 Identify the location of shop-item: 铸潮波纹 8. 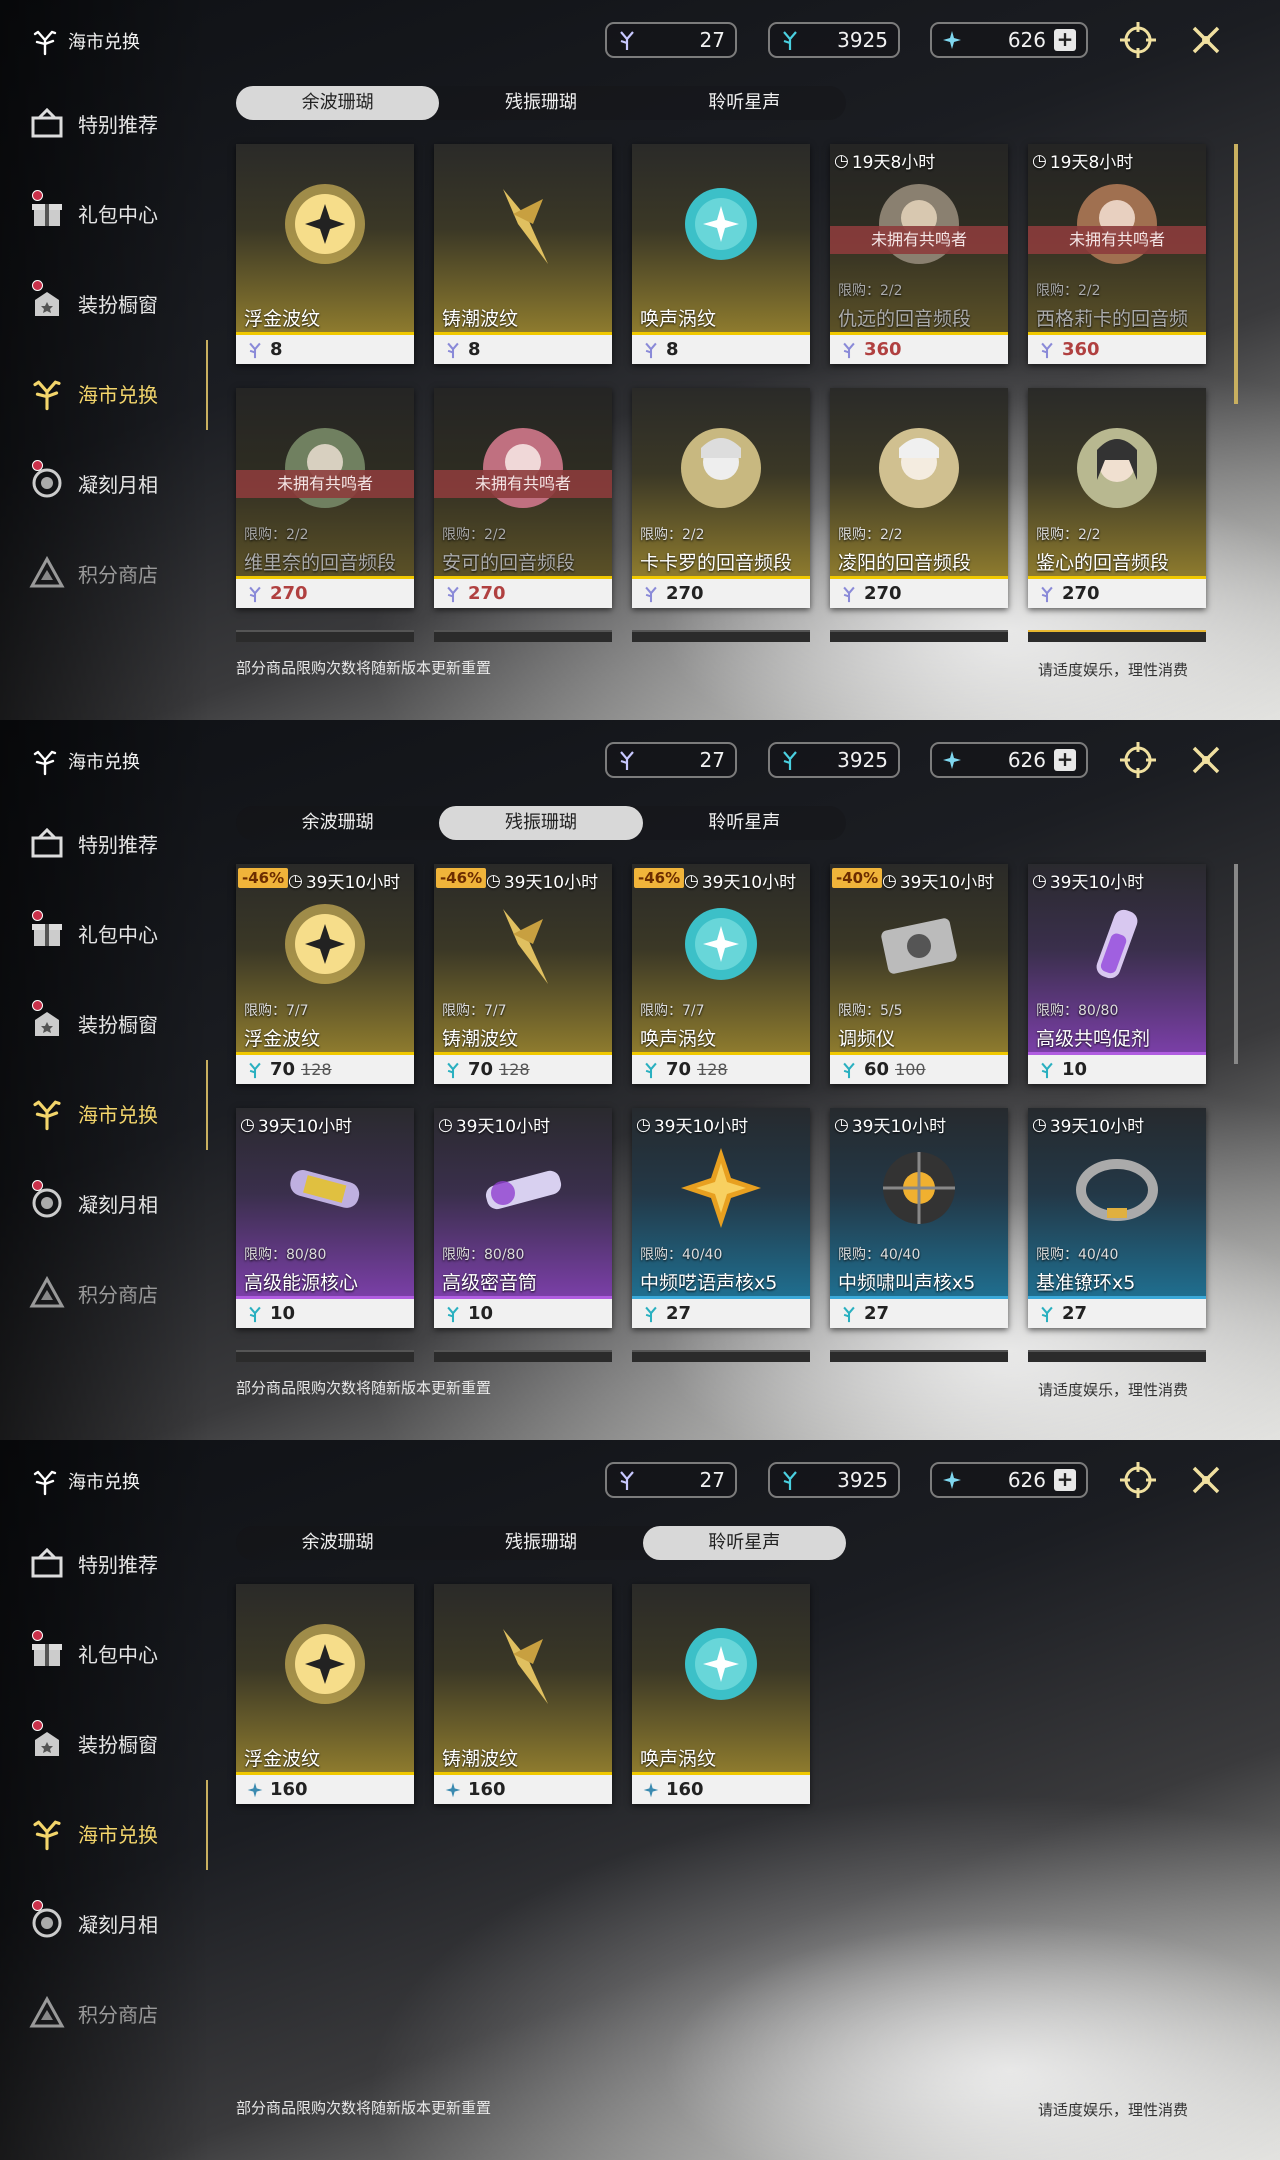
(523, 254).